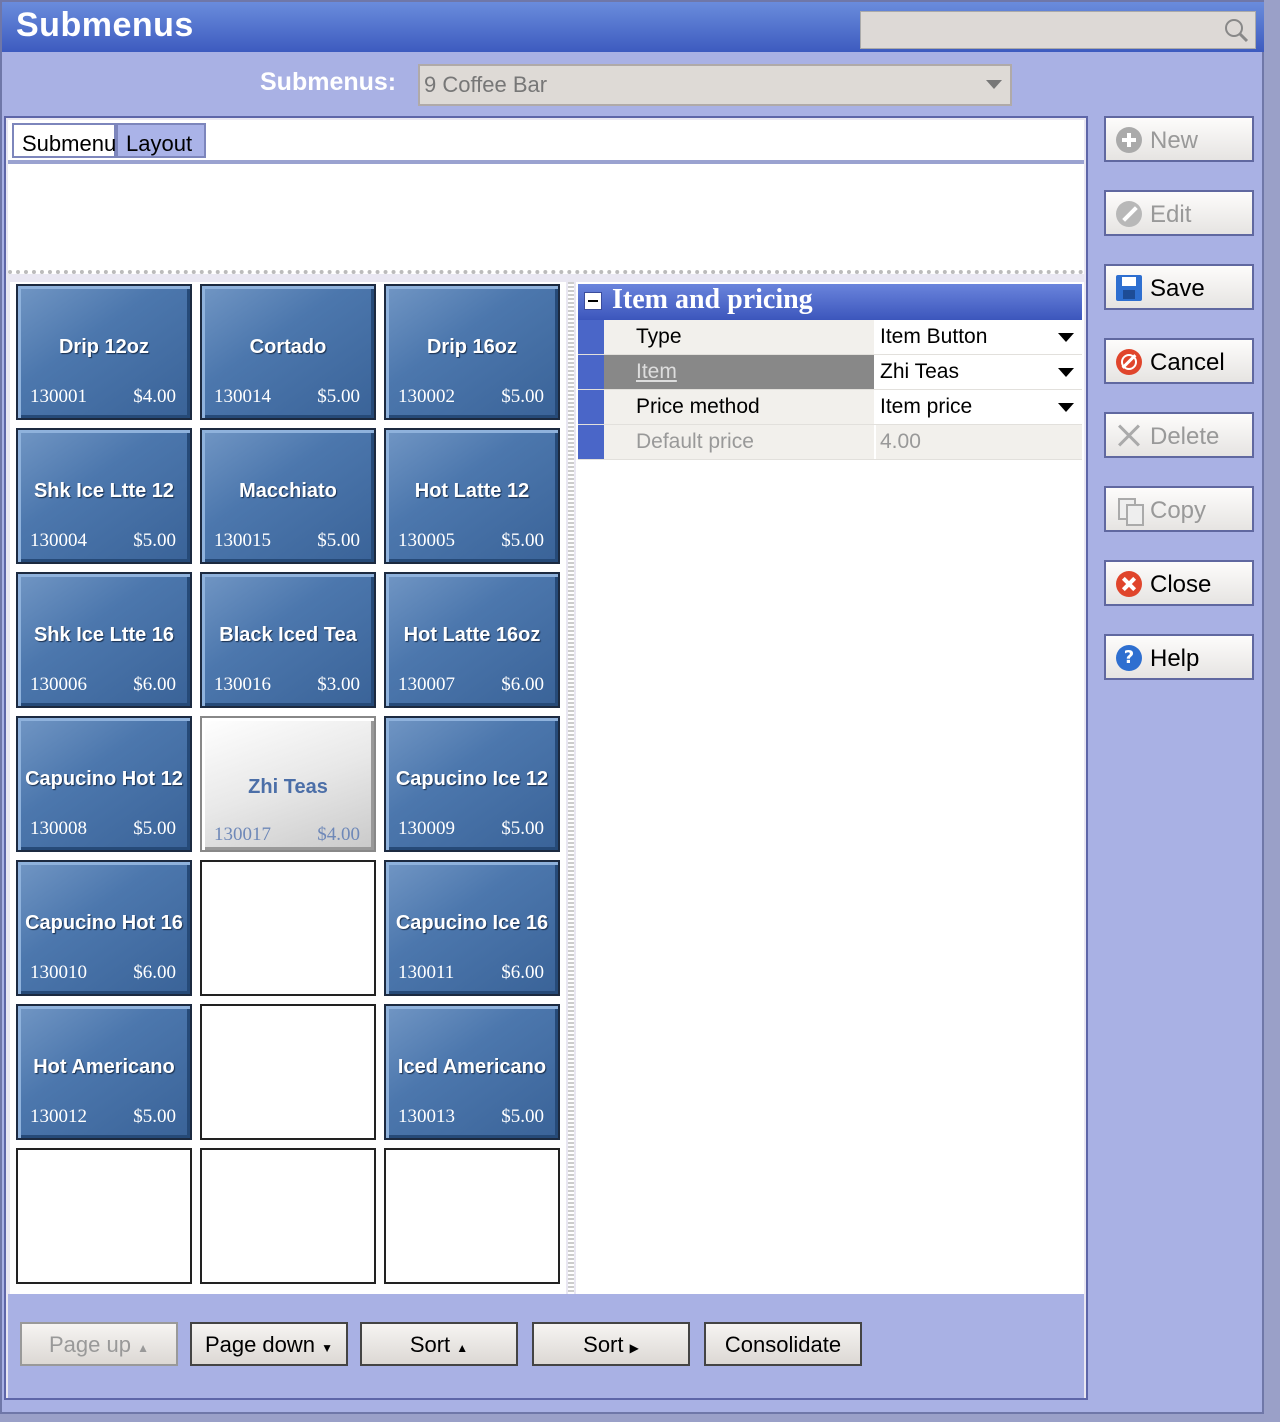  I want to click on menu-item-number: 130008, so click(58, 828).